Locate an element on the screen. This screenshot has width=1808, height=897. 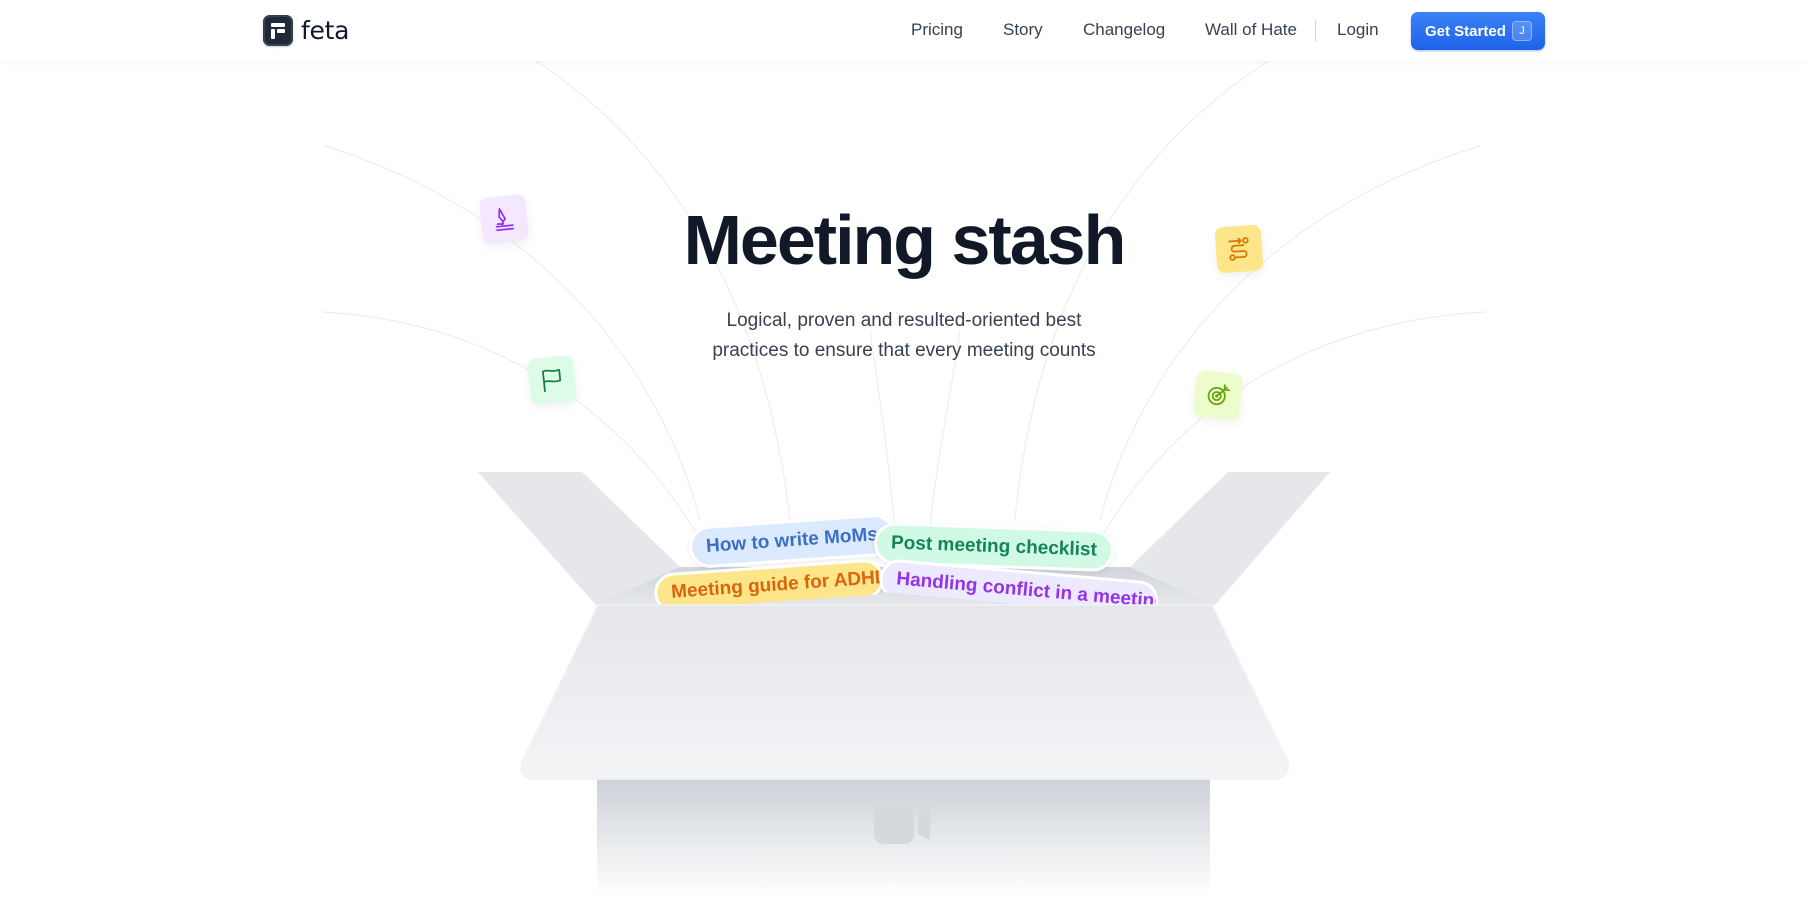
feta-logo-icon is located at coordinates (278, 30).